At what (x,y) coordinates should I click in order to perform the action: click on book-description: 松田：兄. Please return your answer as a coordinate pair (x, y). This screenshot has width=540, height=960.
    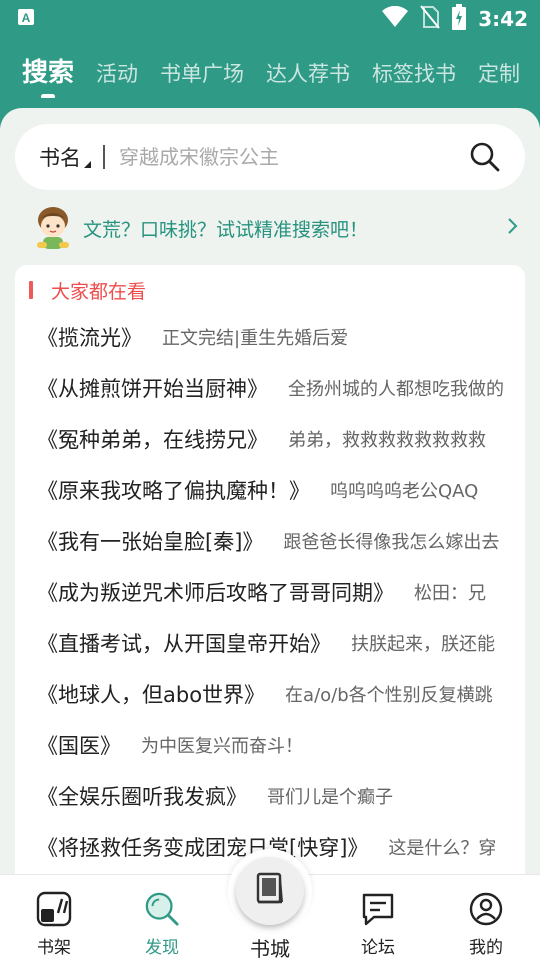
    Looking at the image, I should click on (450, 593).